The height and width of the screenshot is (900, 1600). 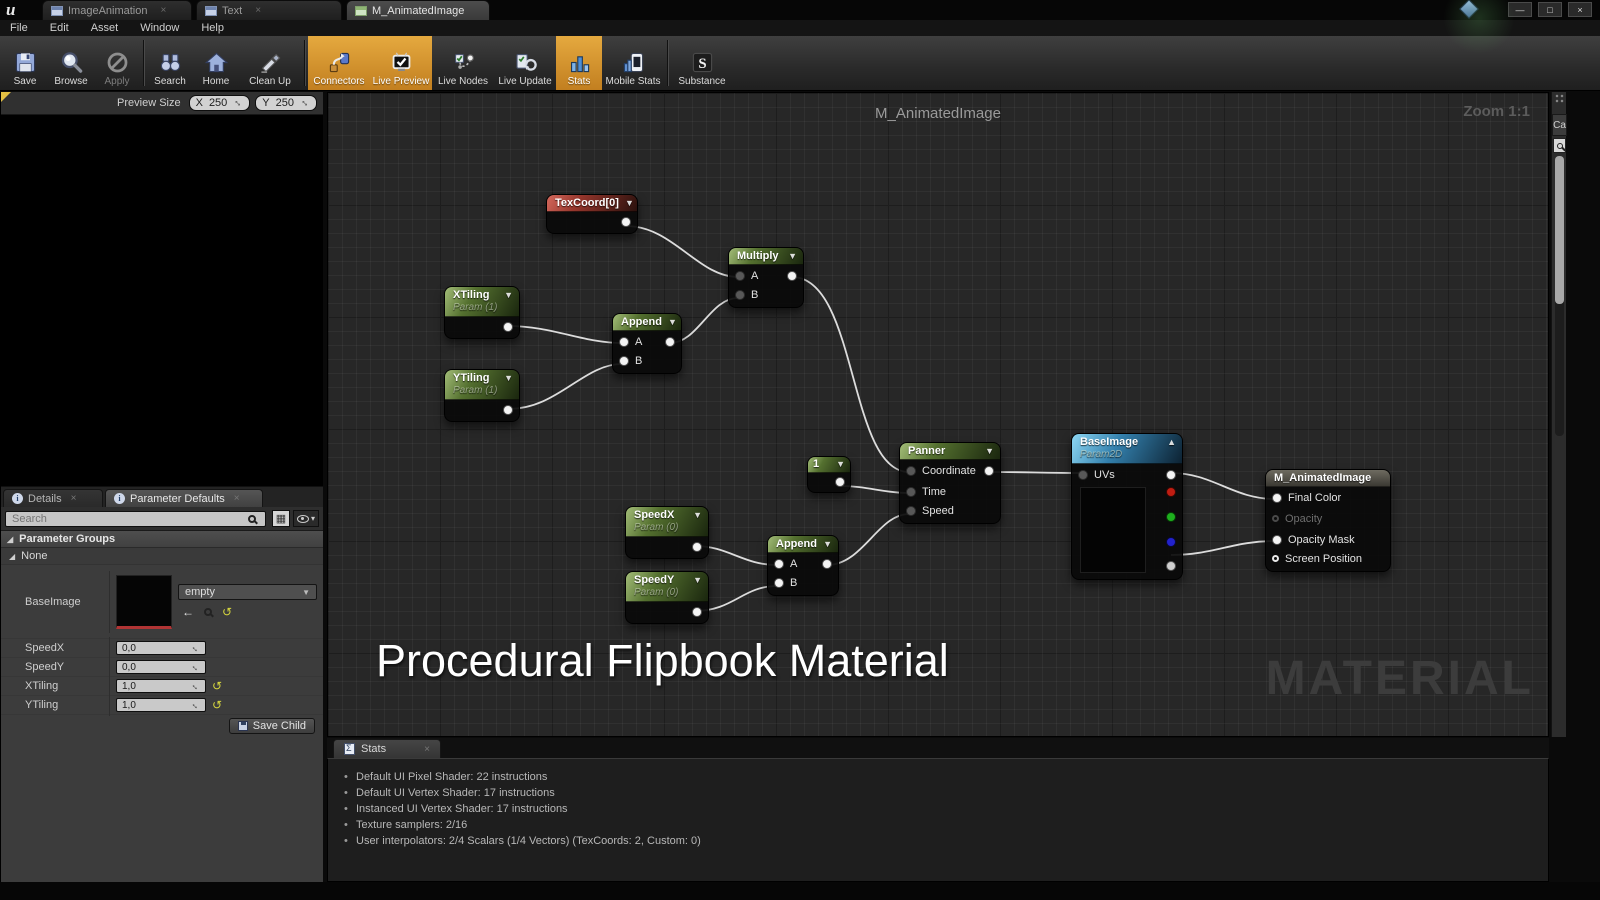 I want to click on tab-details: i Details ×, so click(x=53, y=498).